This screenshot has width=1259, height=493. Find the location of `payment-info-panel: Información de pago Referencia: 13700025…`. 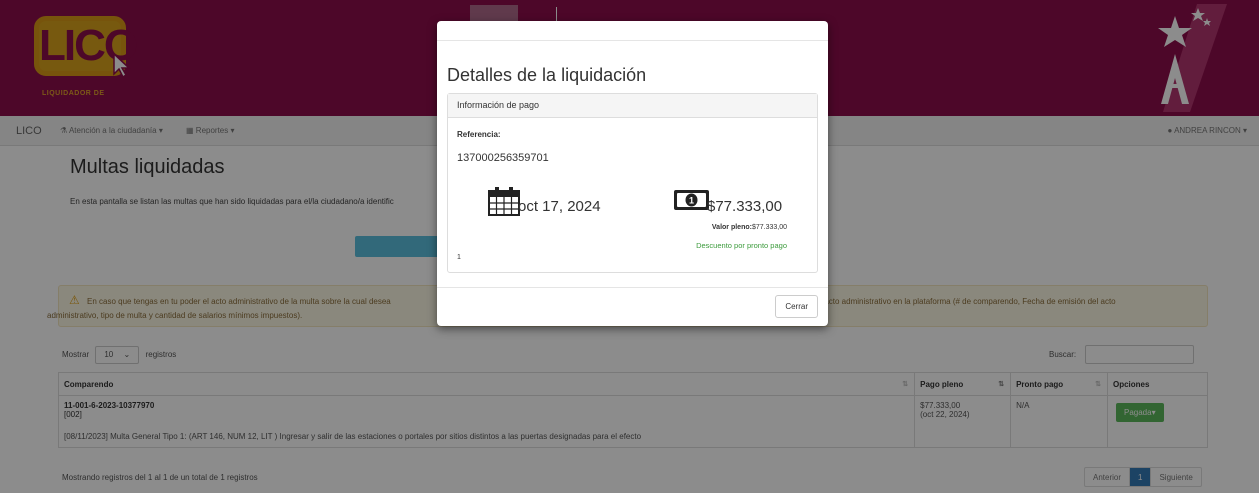

payment-info-panel: Información de pago Referencia: 13700025… is located at coordinates (632, 183).